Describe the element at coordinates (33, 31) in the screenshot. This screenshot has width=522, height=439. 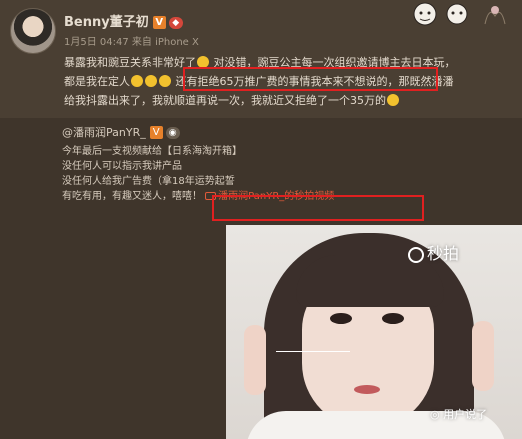
I see `author-avatar` at that location.